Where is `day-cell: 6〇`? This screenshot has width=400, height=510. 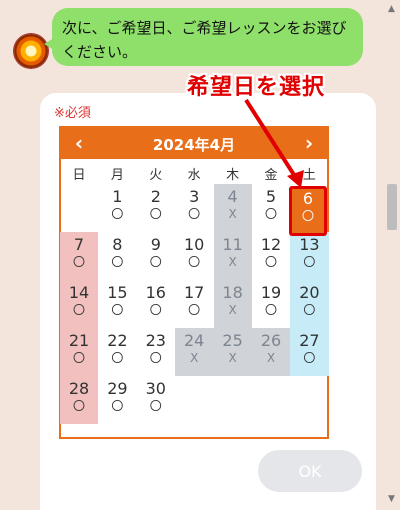 day-cell: 6〇 is located at coordinates (308, 210).